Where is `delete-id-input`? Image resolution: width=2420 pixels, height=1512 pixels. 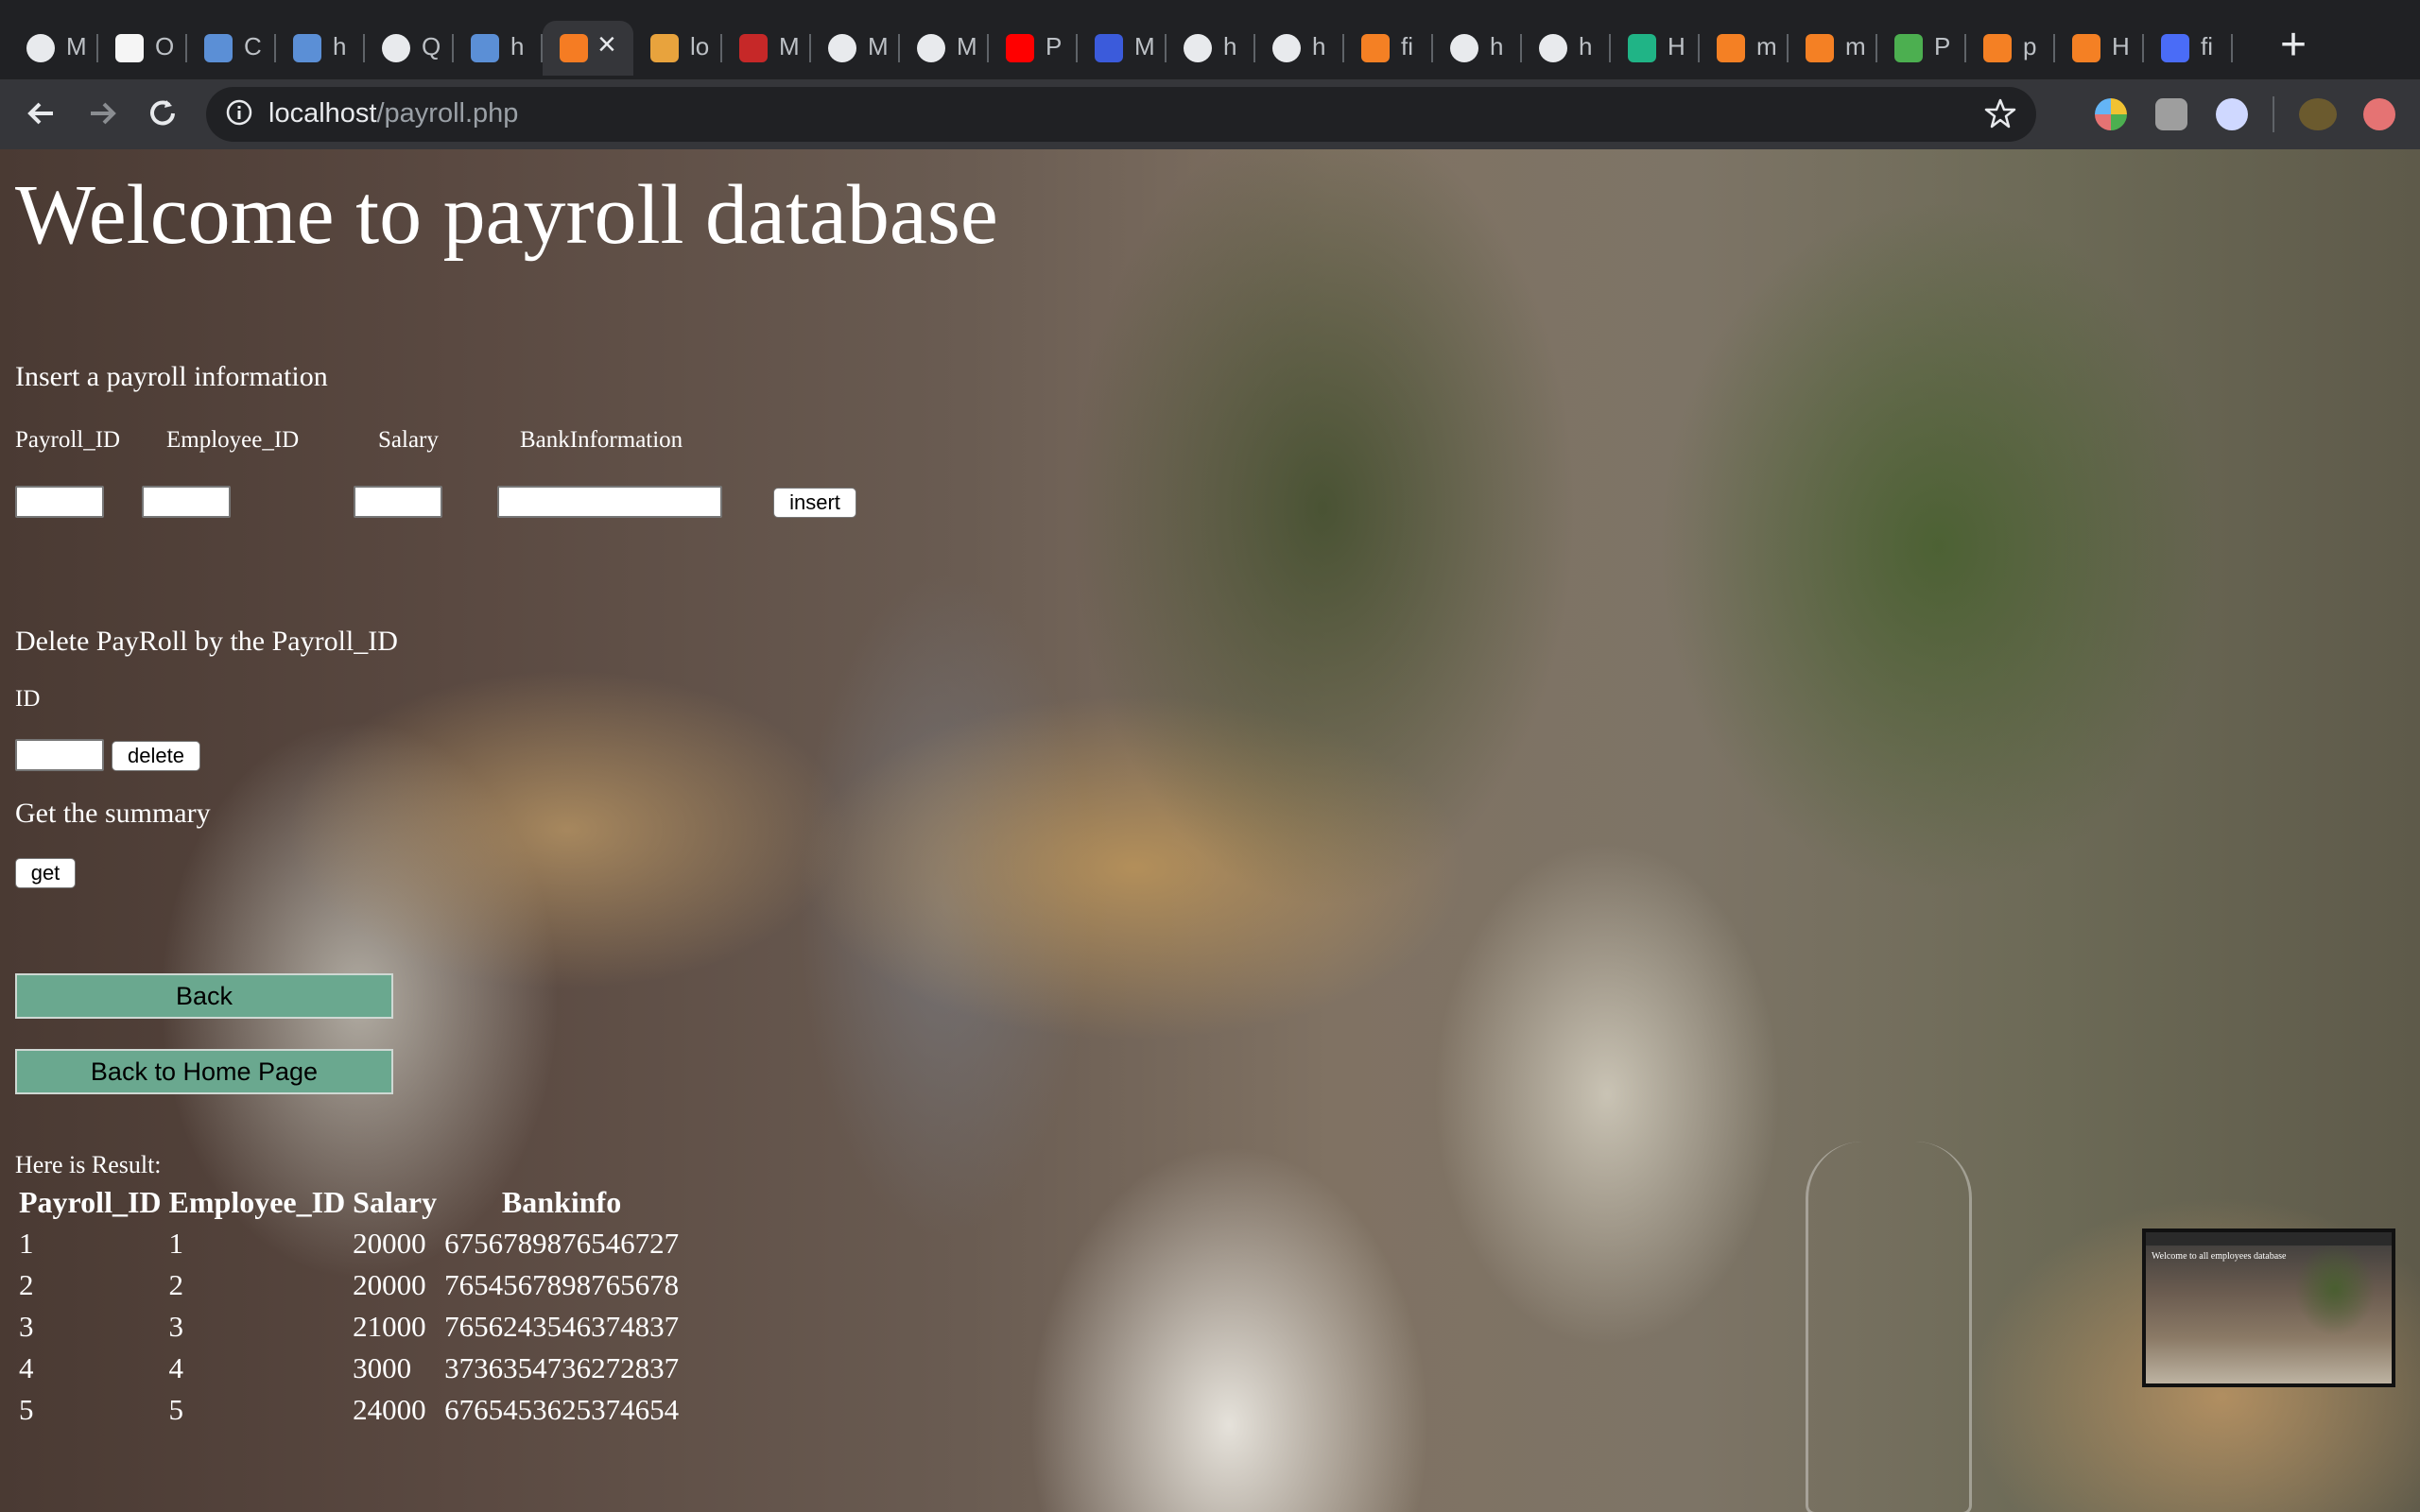 delete-id-input is located at coordinates (59, 755).